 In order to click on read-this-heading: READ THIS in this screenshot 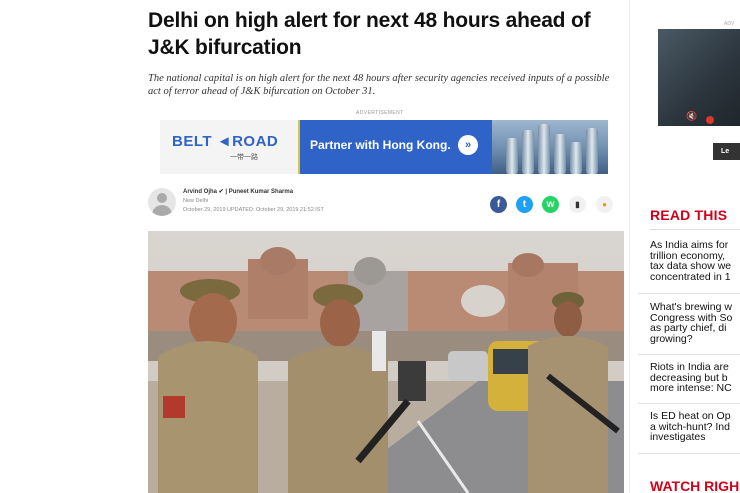, I will do `click(689, 215)`.